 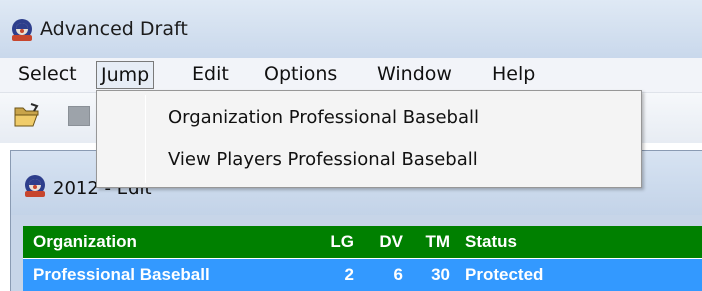 I want to click on menu-help: Help, so click(x=513, y=75).